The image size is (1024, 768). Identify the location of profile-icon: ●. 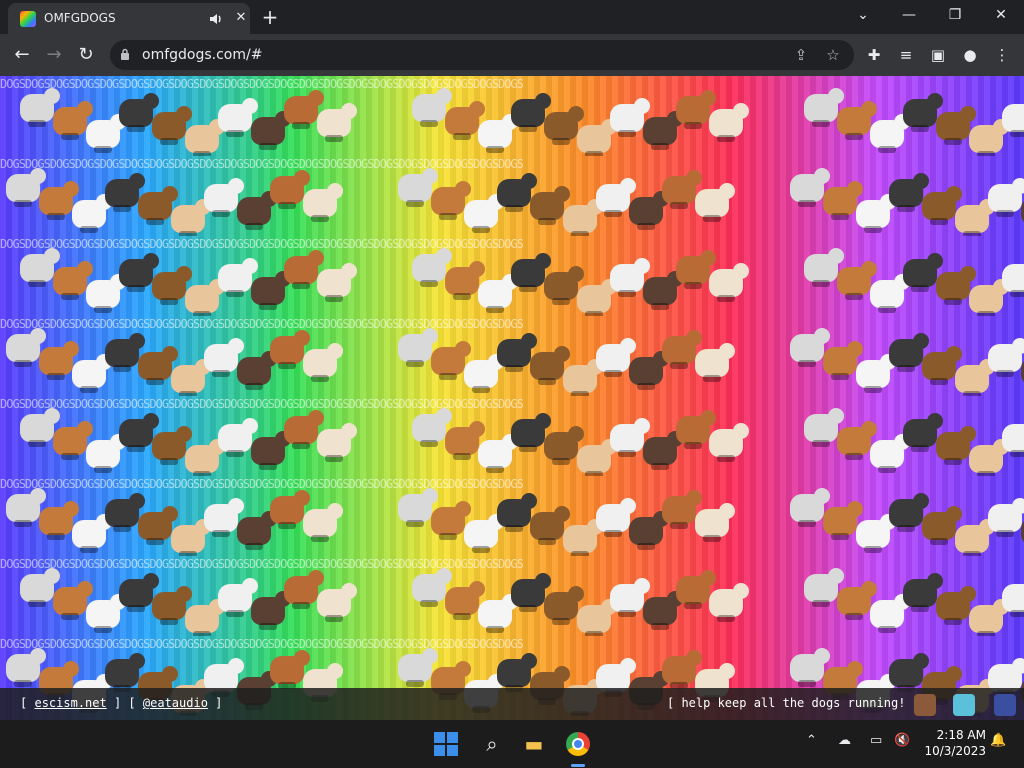
(970, 55).